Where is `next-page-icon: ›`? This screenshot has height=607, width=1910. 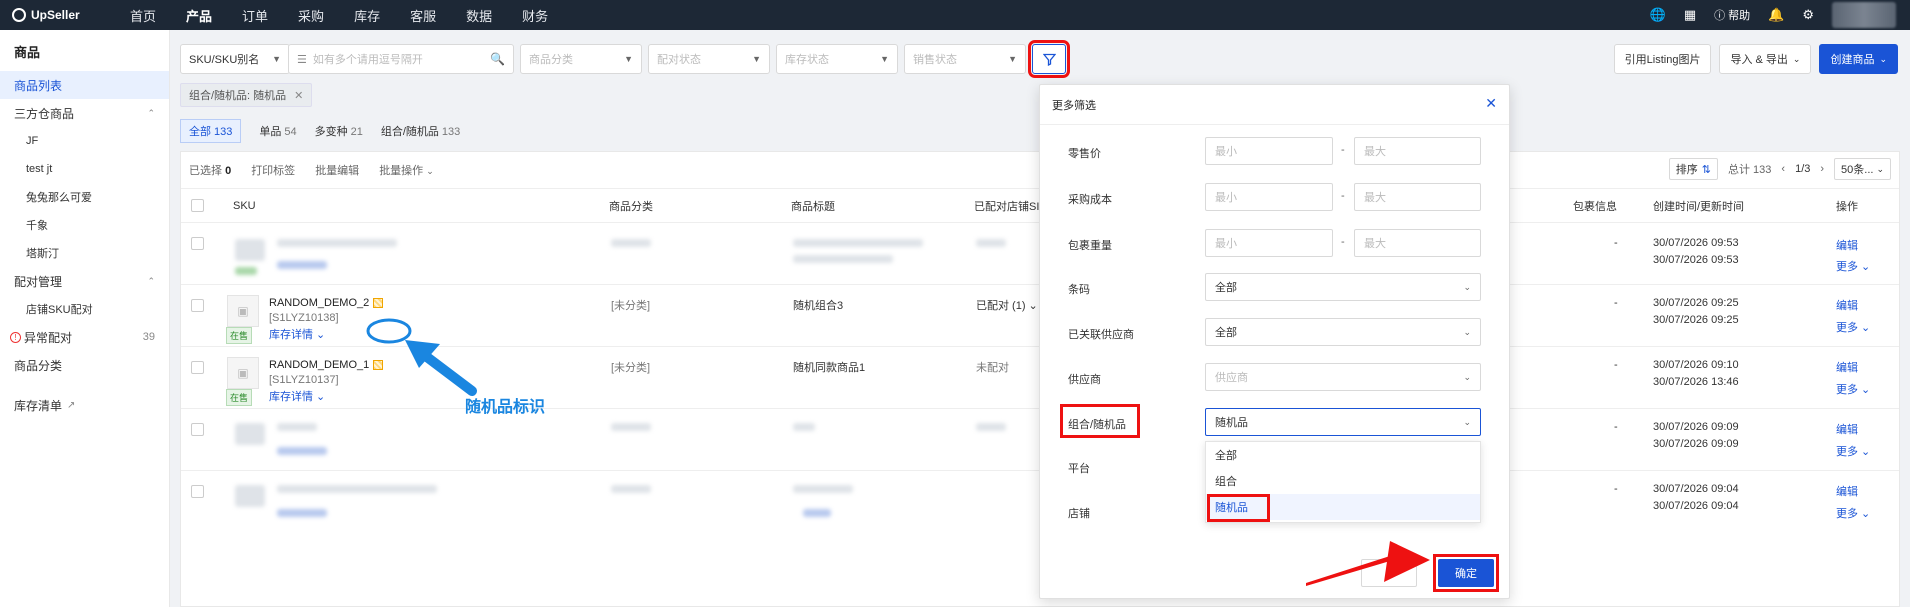
next-page-icon: › is located at coordinates (1822, 169).